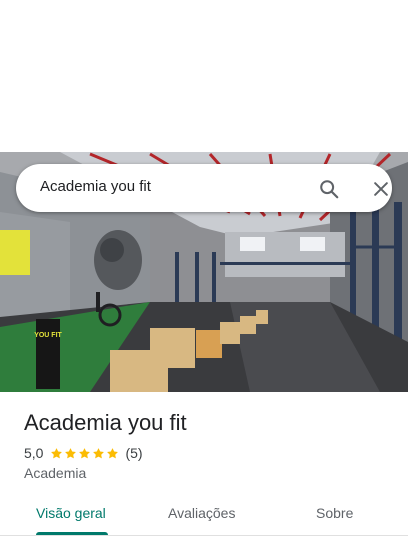 The height and width of the screenshot is (544, 408). Describe the element at coordinates (204, 188) in the screenshot. I see `search-bar: Academia you fit` at that location.